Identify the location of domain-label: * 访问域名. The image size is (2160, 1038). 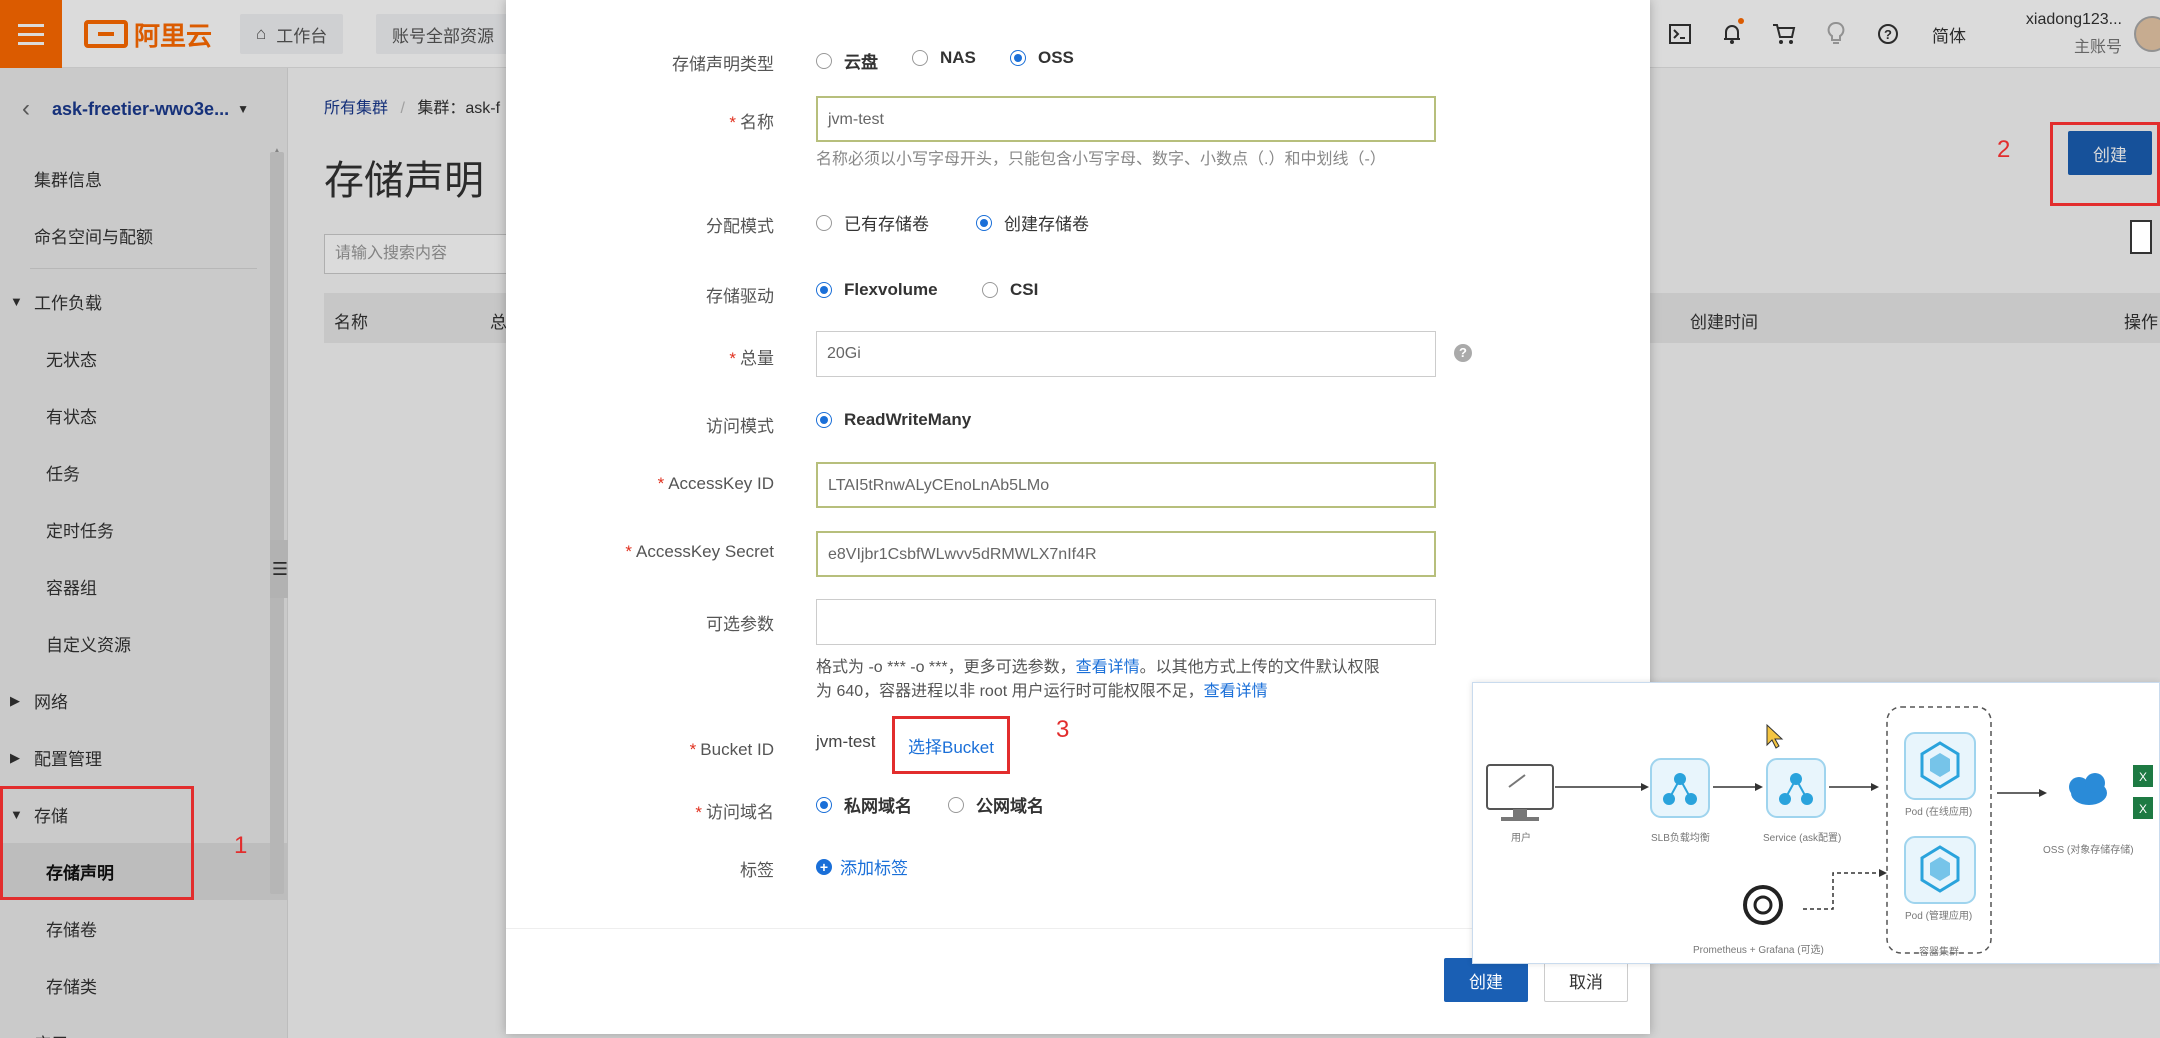
(734, 812).